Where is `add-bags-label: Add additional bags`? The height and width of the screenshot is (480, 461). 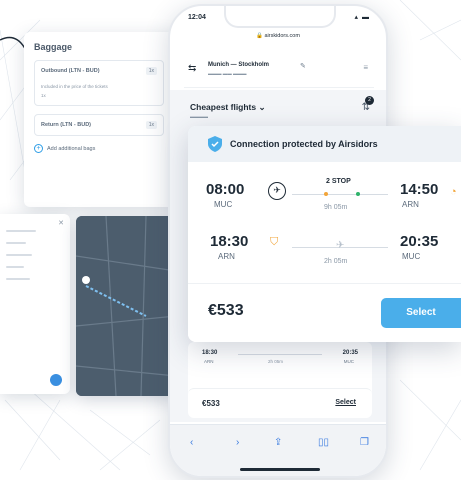
add-bags-label: Add additional bags is located at coordinates (71, 148).